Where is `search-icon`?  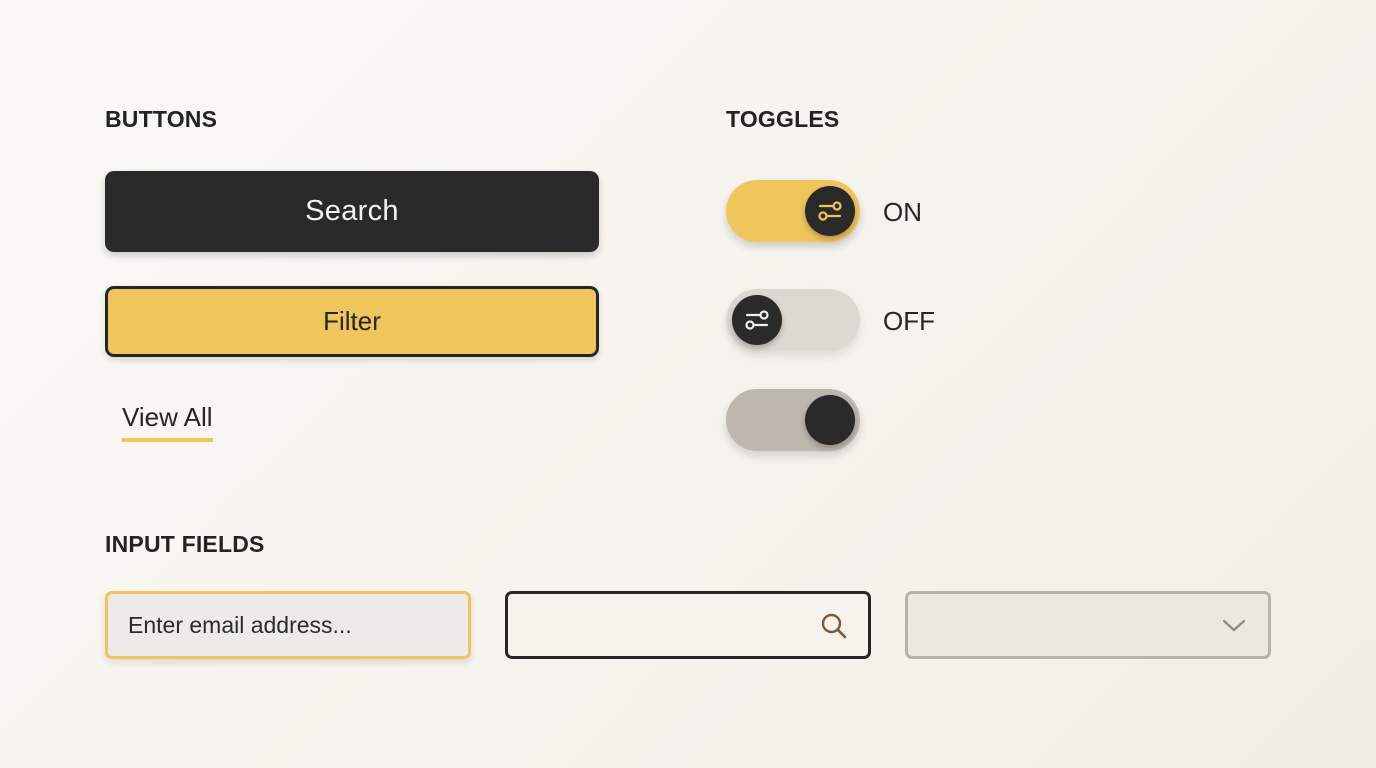 search-icon is located at coordinates (834, 626).